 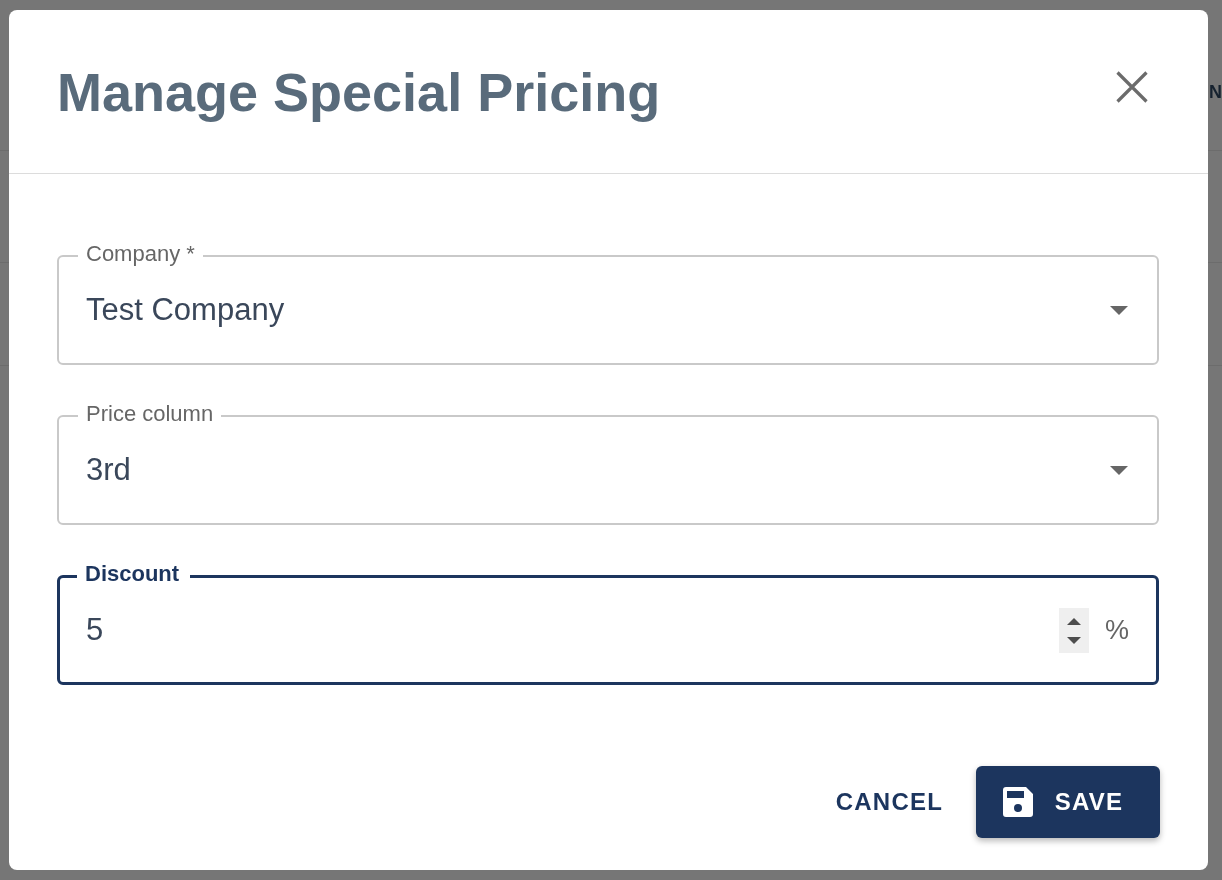 I want to click on number-stepper, so click(x=1074, y=630).